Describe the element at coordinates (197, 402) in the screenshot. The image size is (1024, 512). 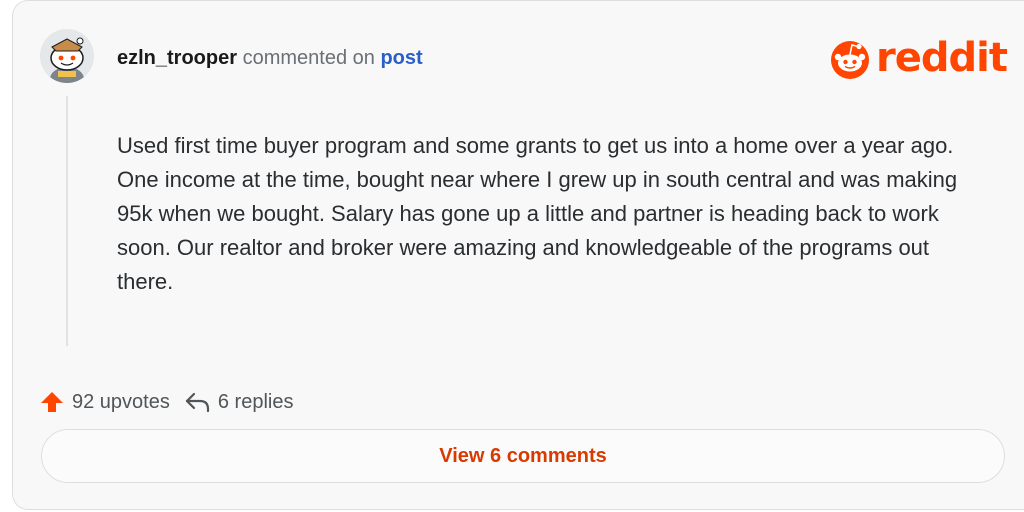
I see `reply-arrow-icon` at that location.